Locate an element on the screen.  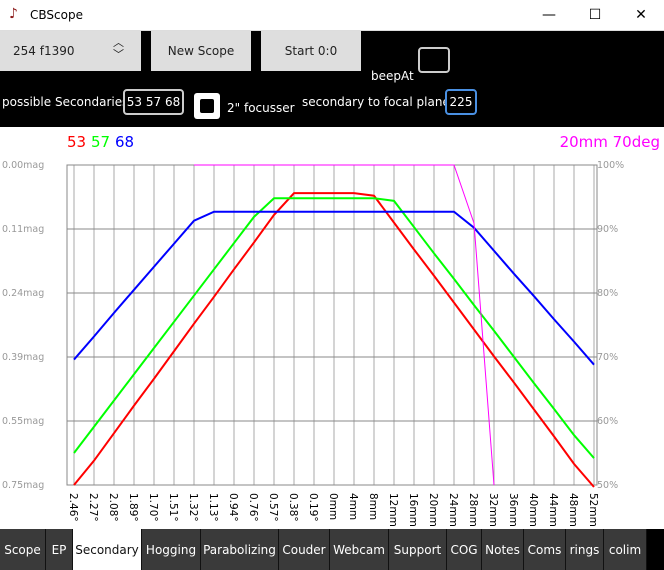
tab-couder: Couder is located at coordinates (304, 549).